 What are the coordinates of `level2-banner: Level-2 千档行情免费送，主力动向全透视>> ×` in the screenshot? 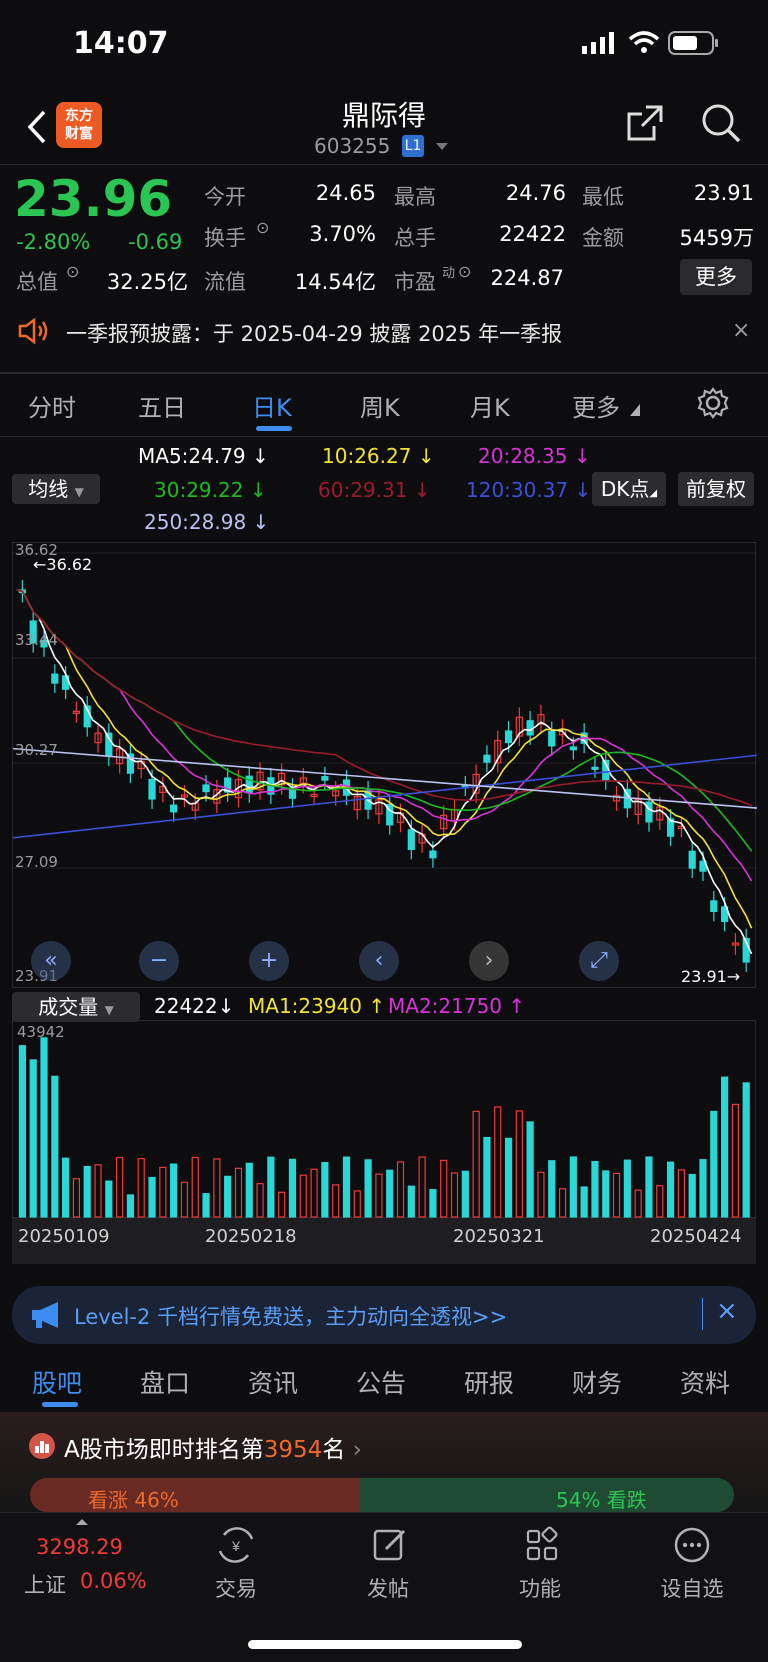 It's located at (384, 1315).